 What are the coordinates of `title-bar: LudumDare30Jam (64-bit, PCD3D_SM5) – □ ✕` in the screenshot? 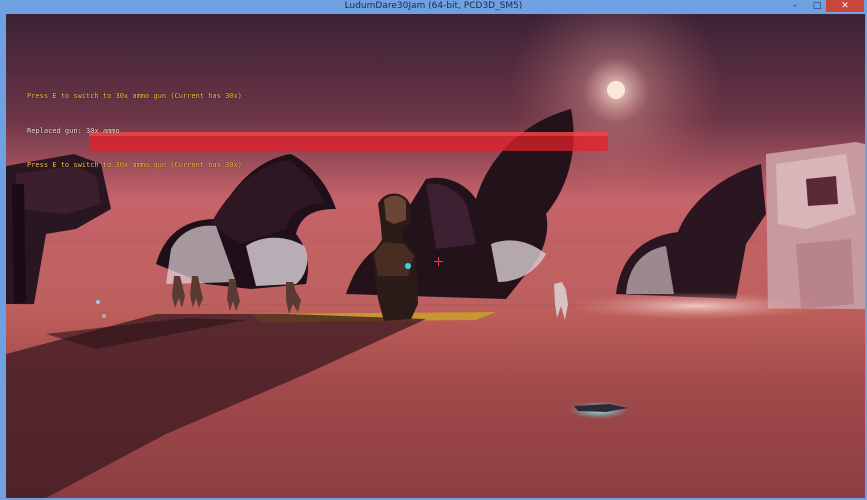 It's located at (433, 7).